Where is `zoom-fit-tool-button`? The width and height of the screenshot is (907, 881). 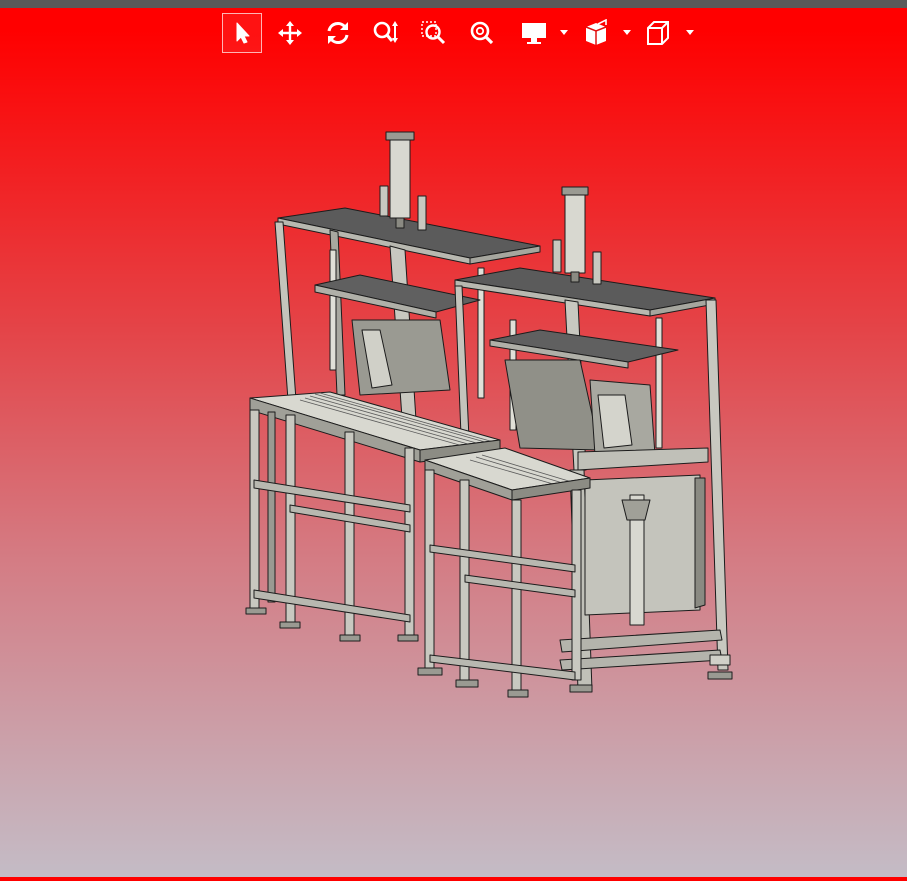
zoom-fit-tool-button is located at coordinates (482, 33).